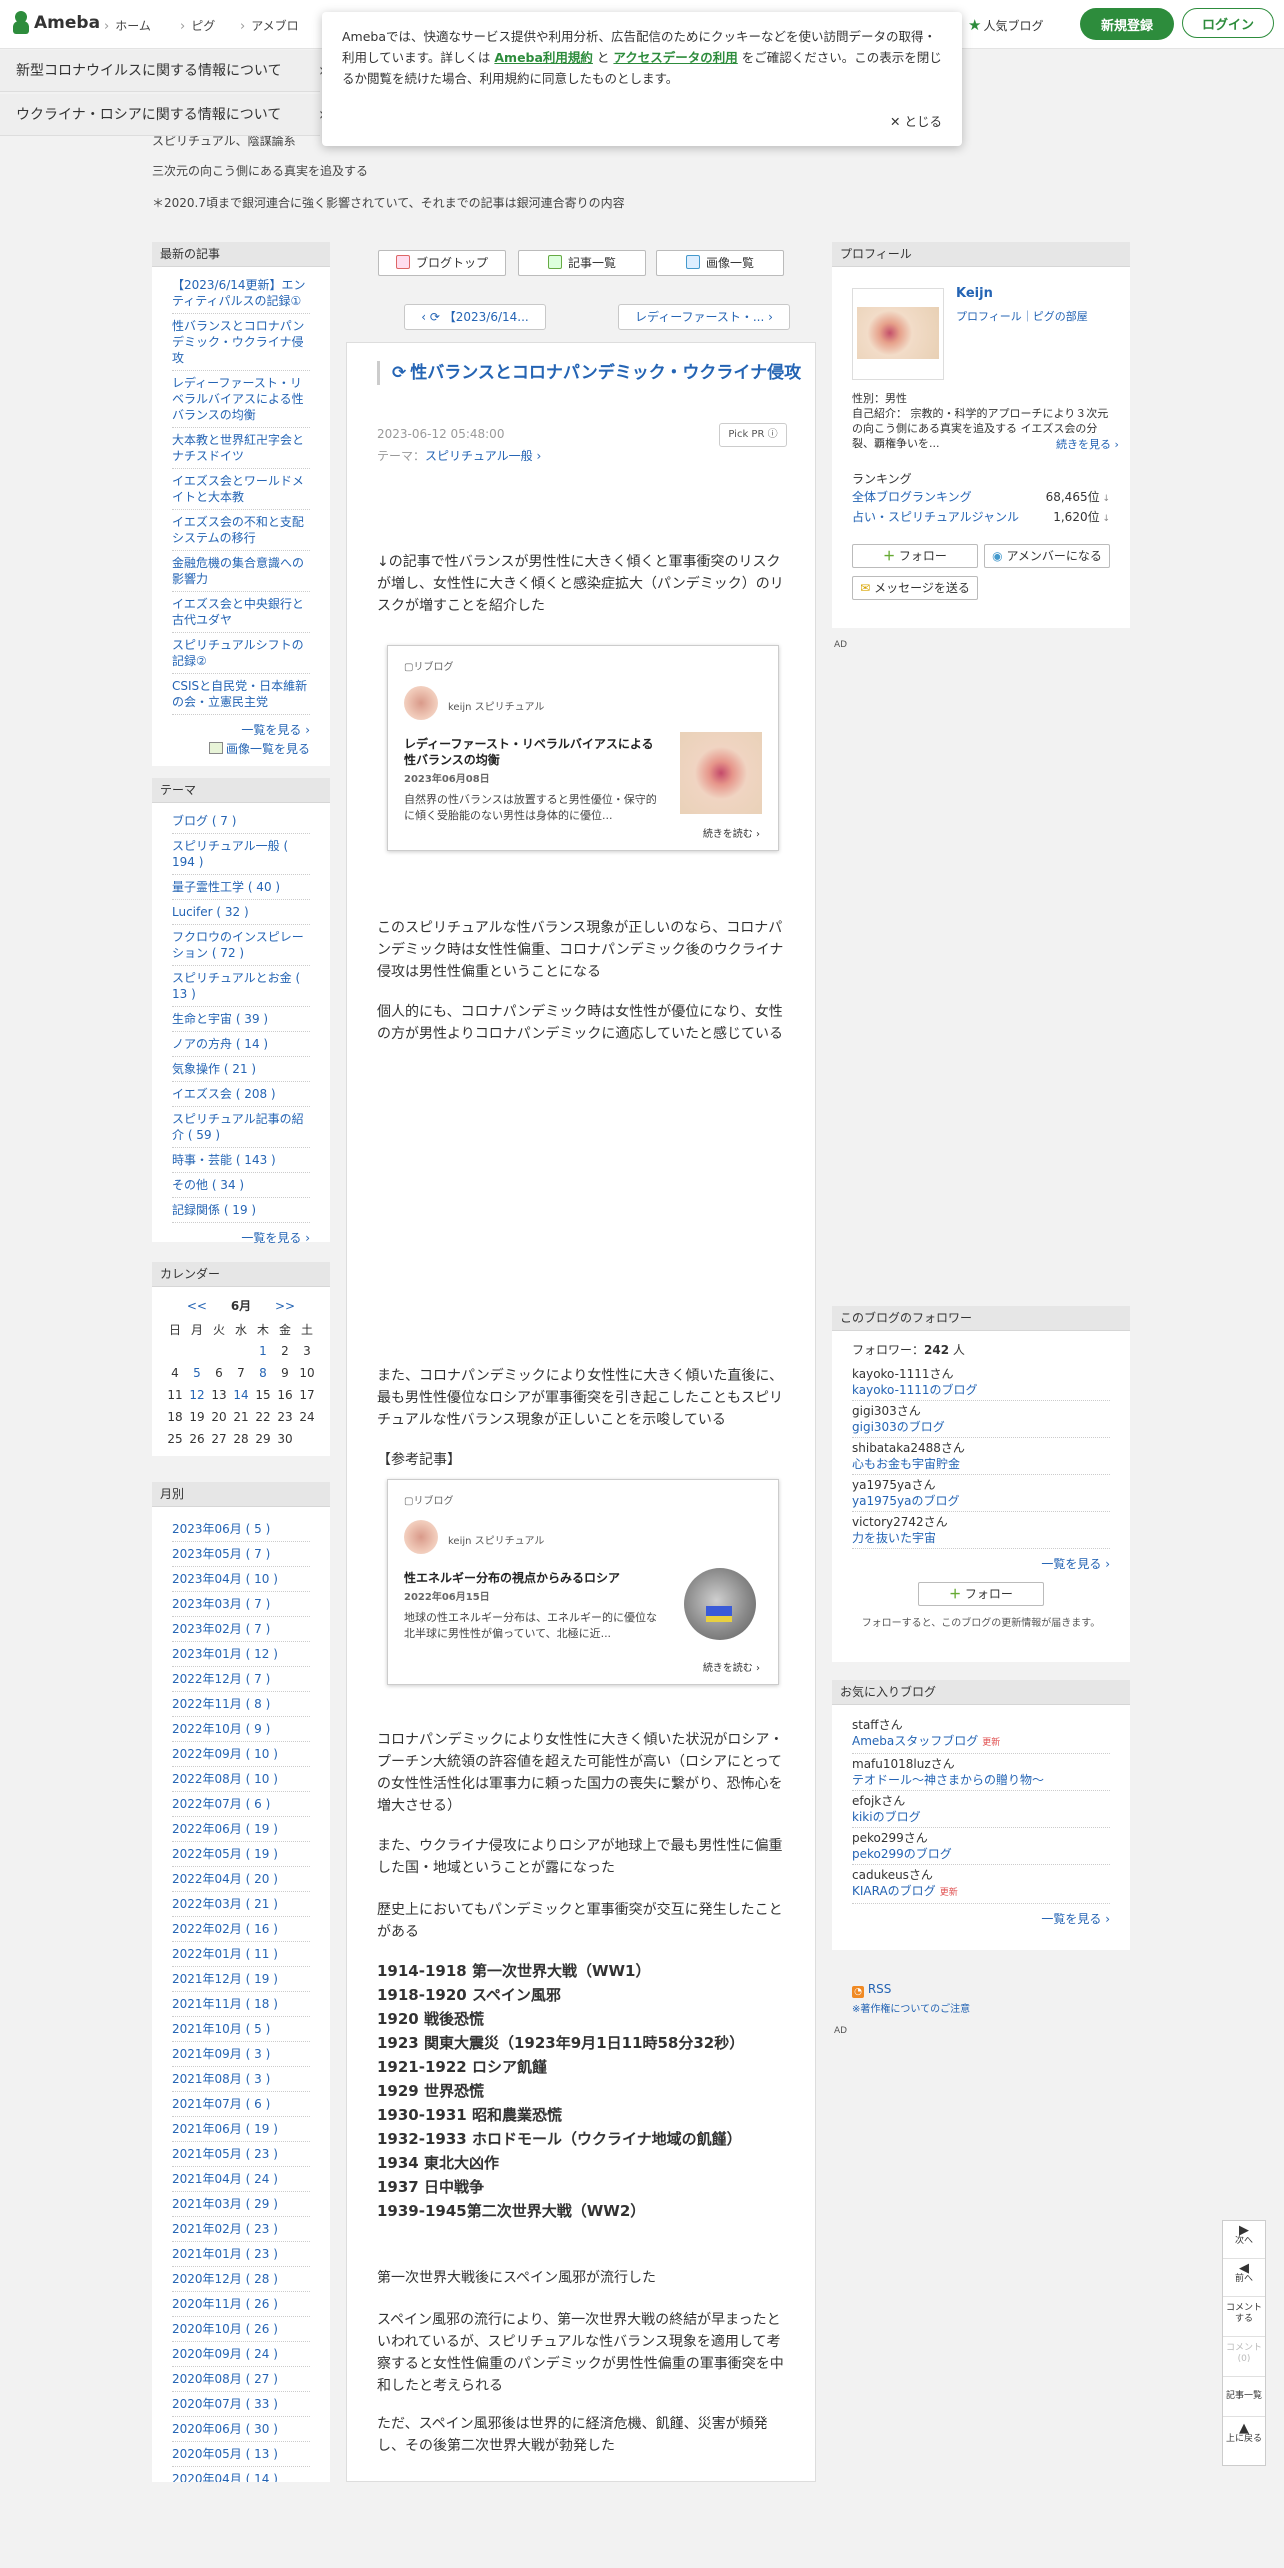  I want to click on archive-month-item: 2022年08月 ( 10 ), so click(241, 1779).